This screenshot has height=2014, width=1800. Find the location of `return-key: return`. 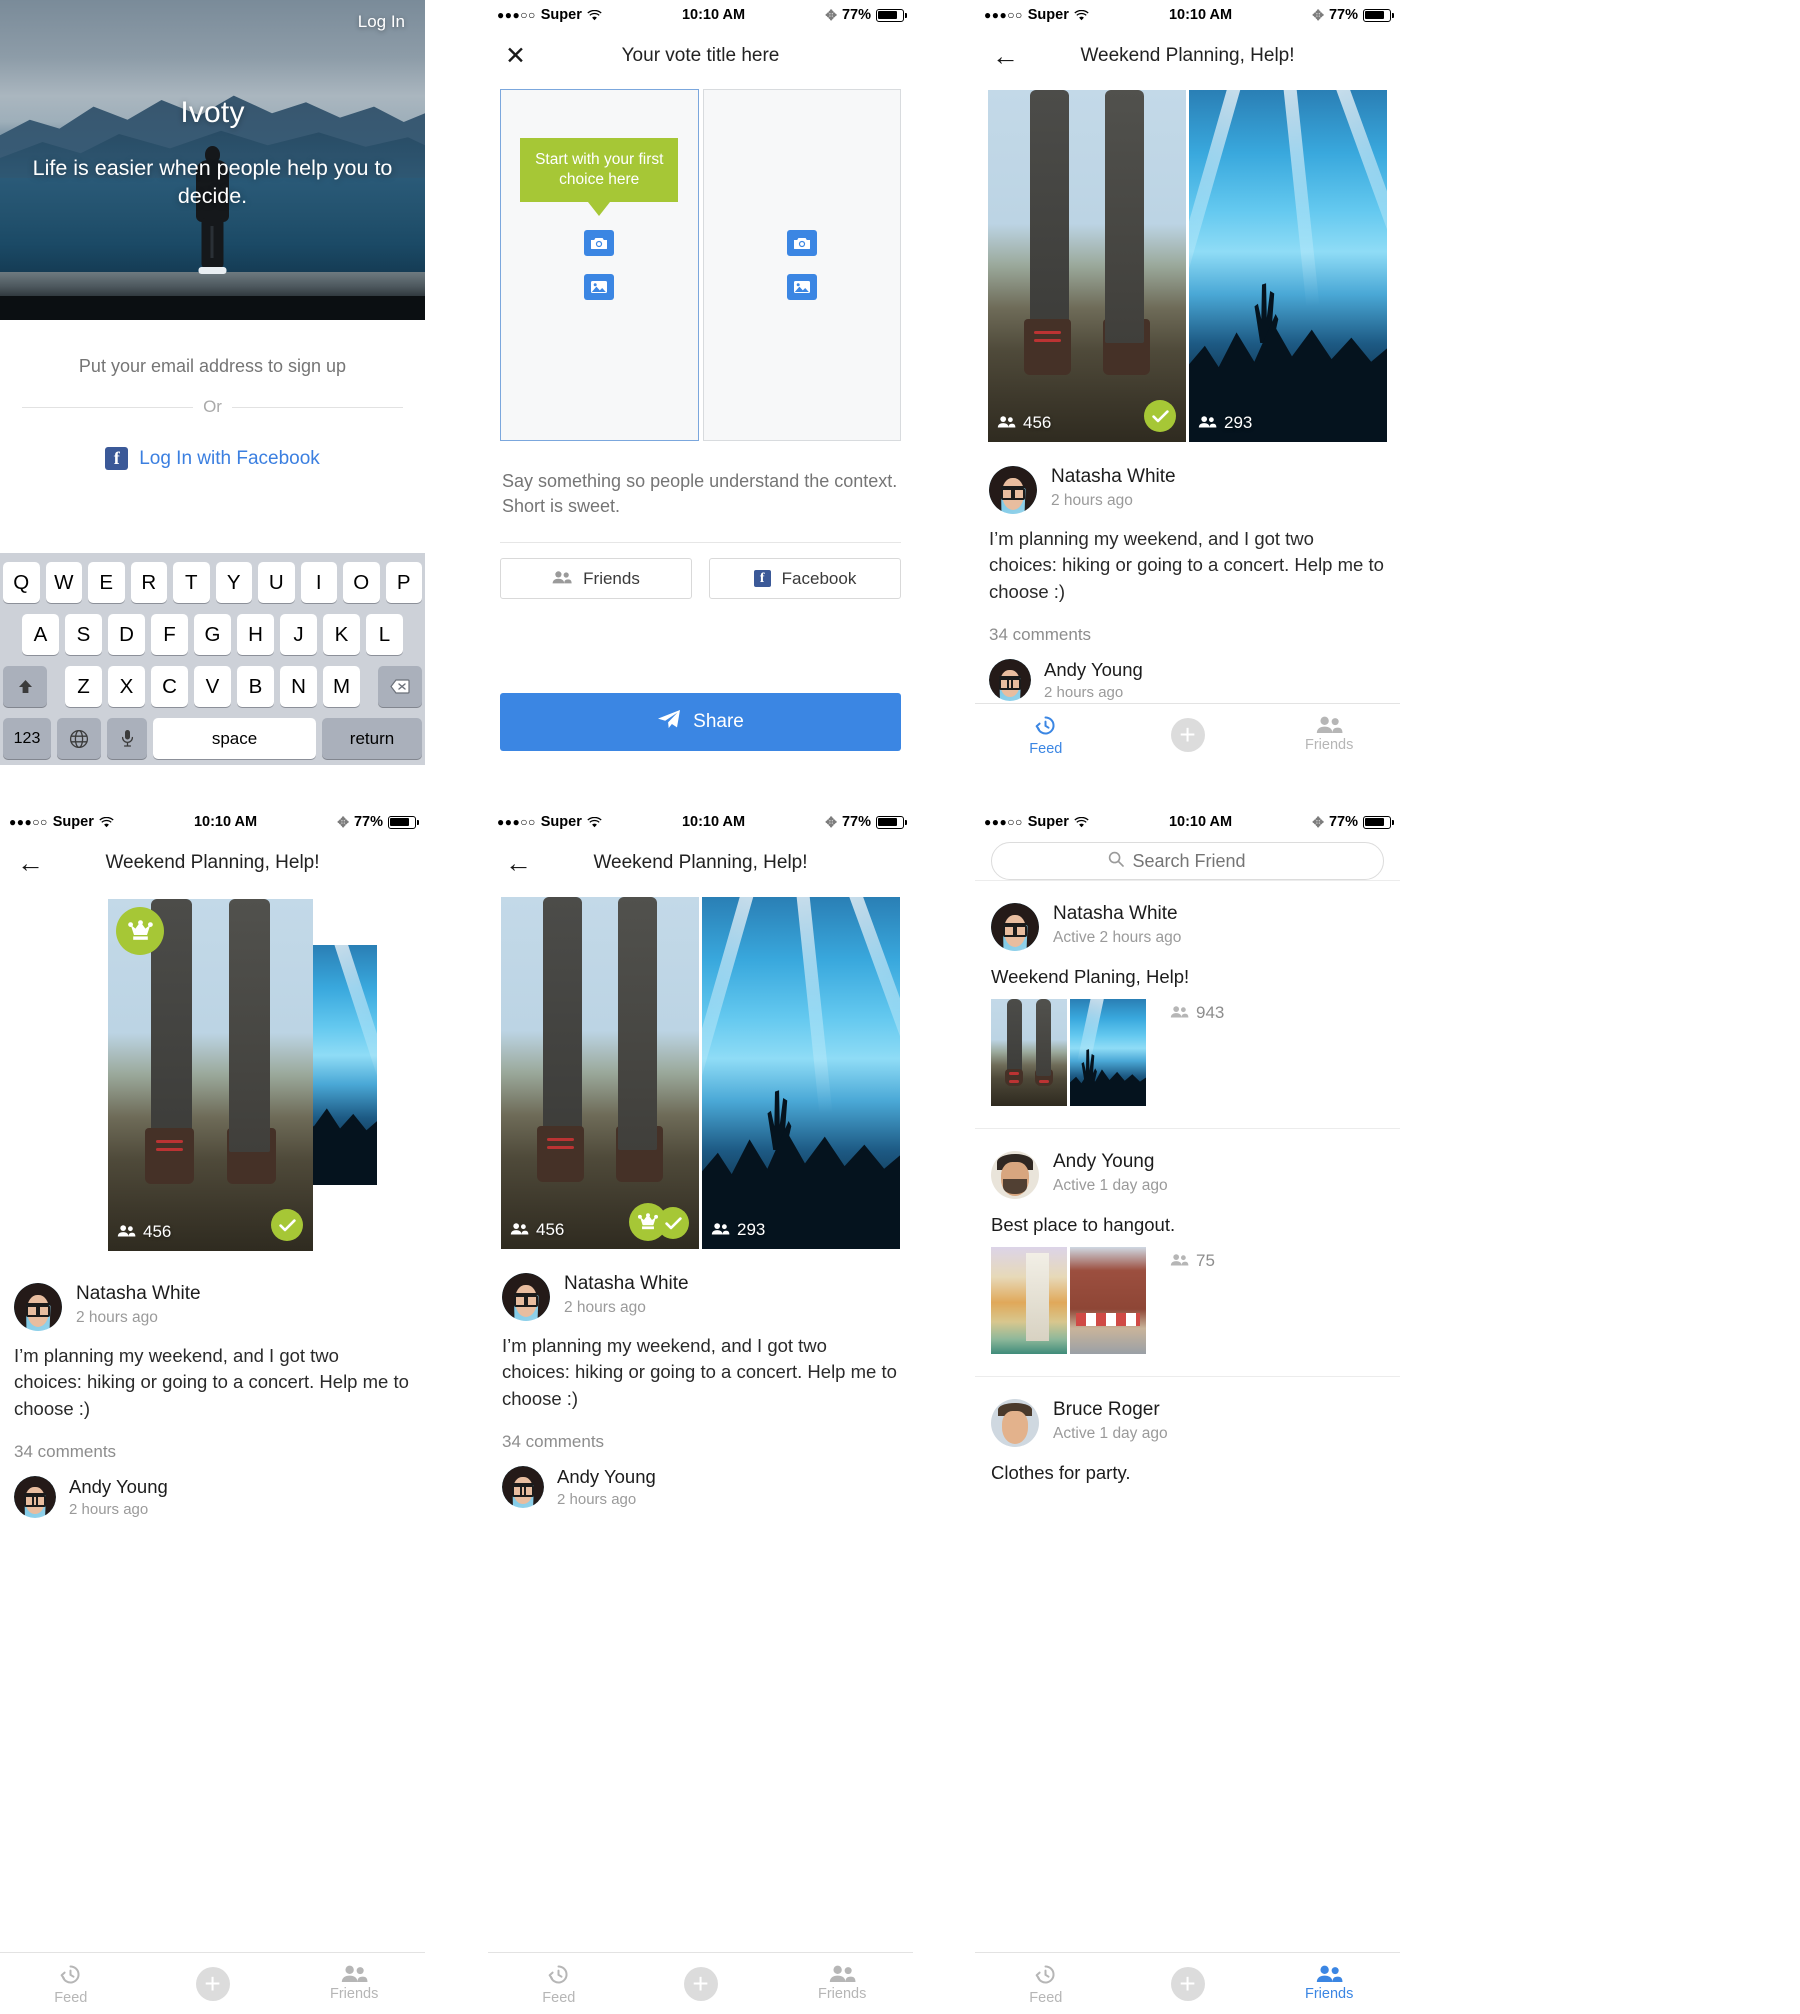

return-key: return is located at coordinates (372, 738).